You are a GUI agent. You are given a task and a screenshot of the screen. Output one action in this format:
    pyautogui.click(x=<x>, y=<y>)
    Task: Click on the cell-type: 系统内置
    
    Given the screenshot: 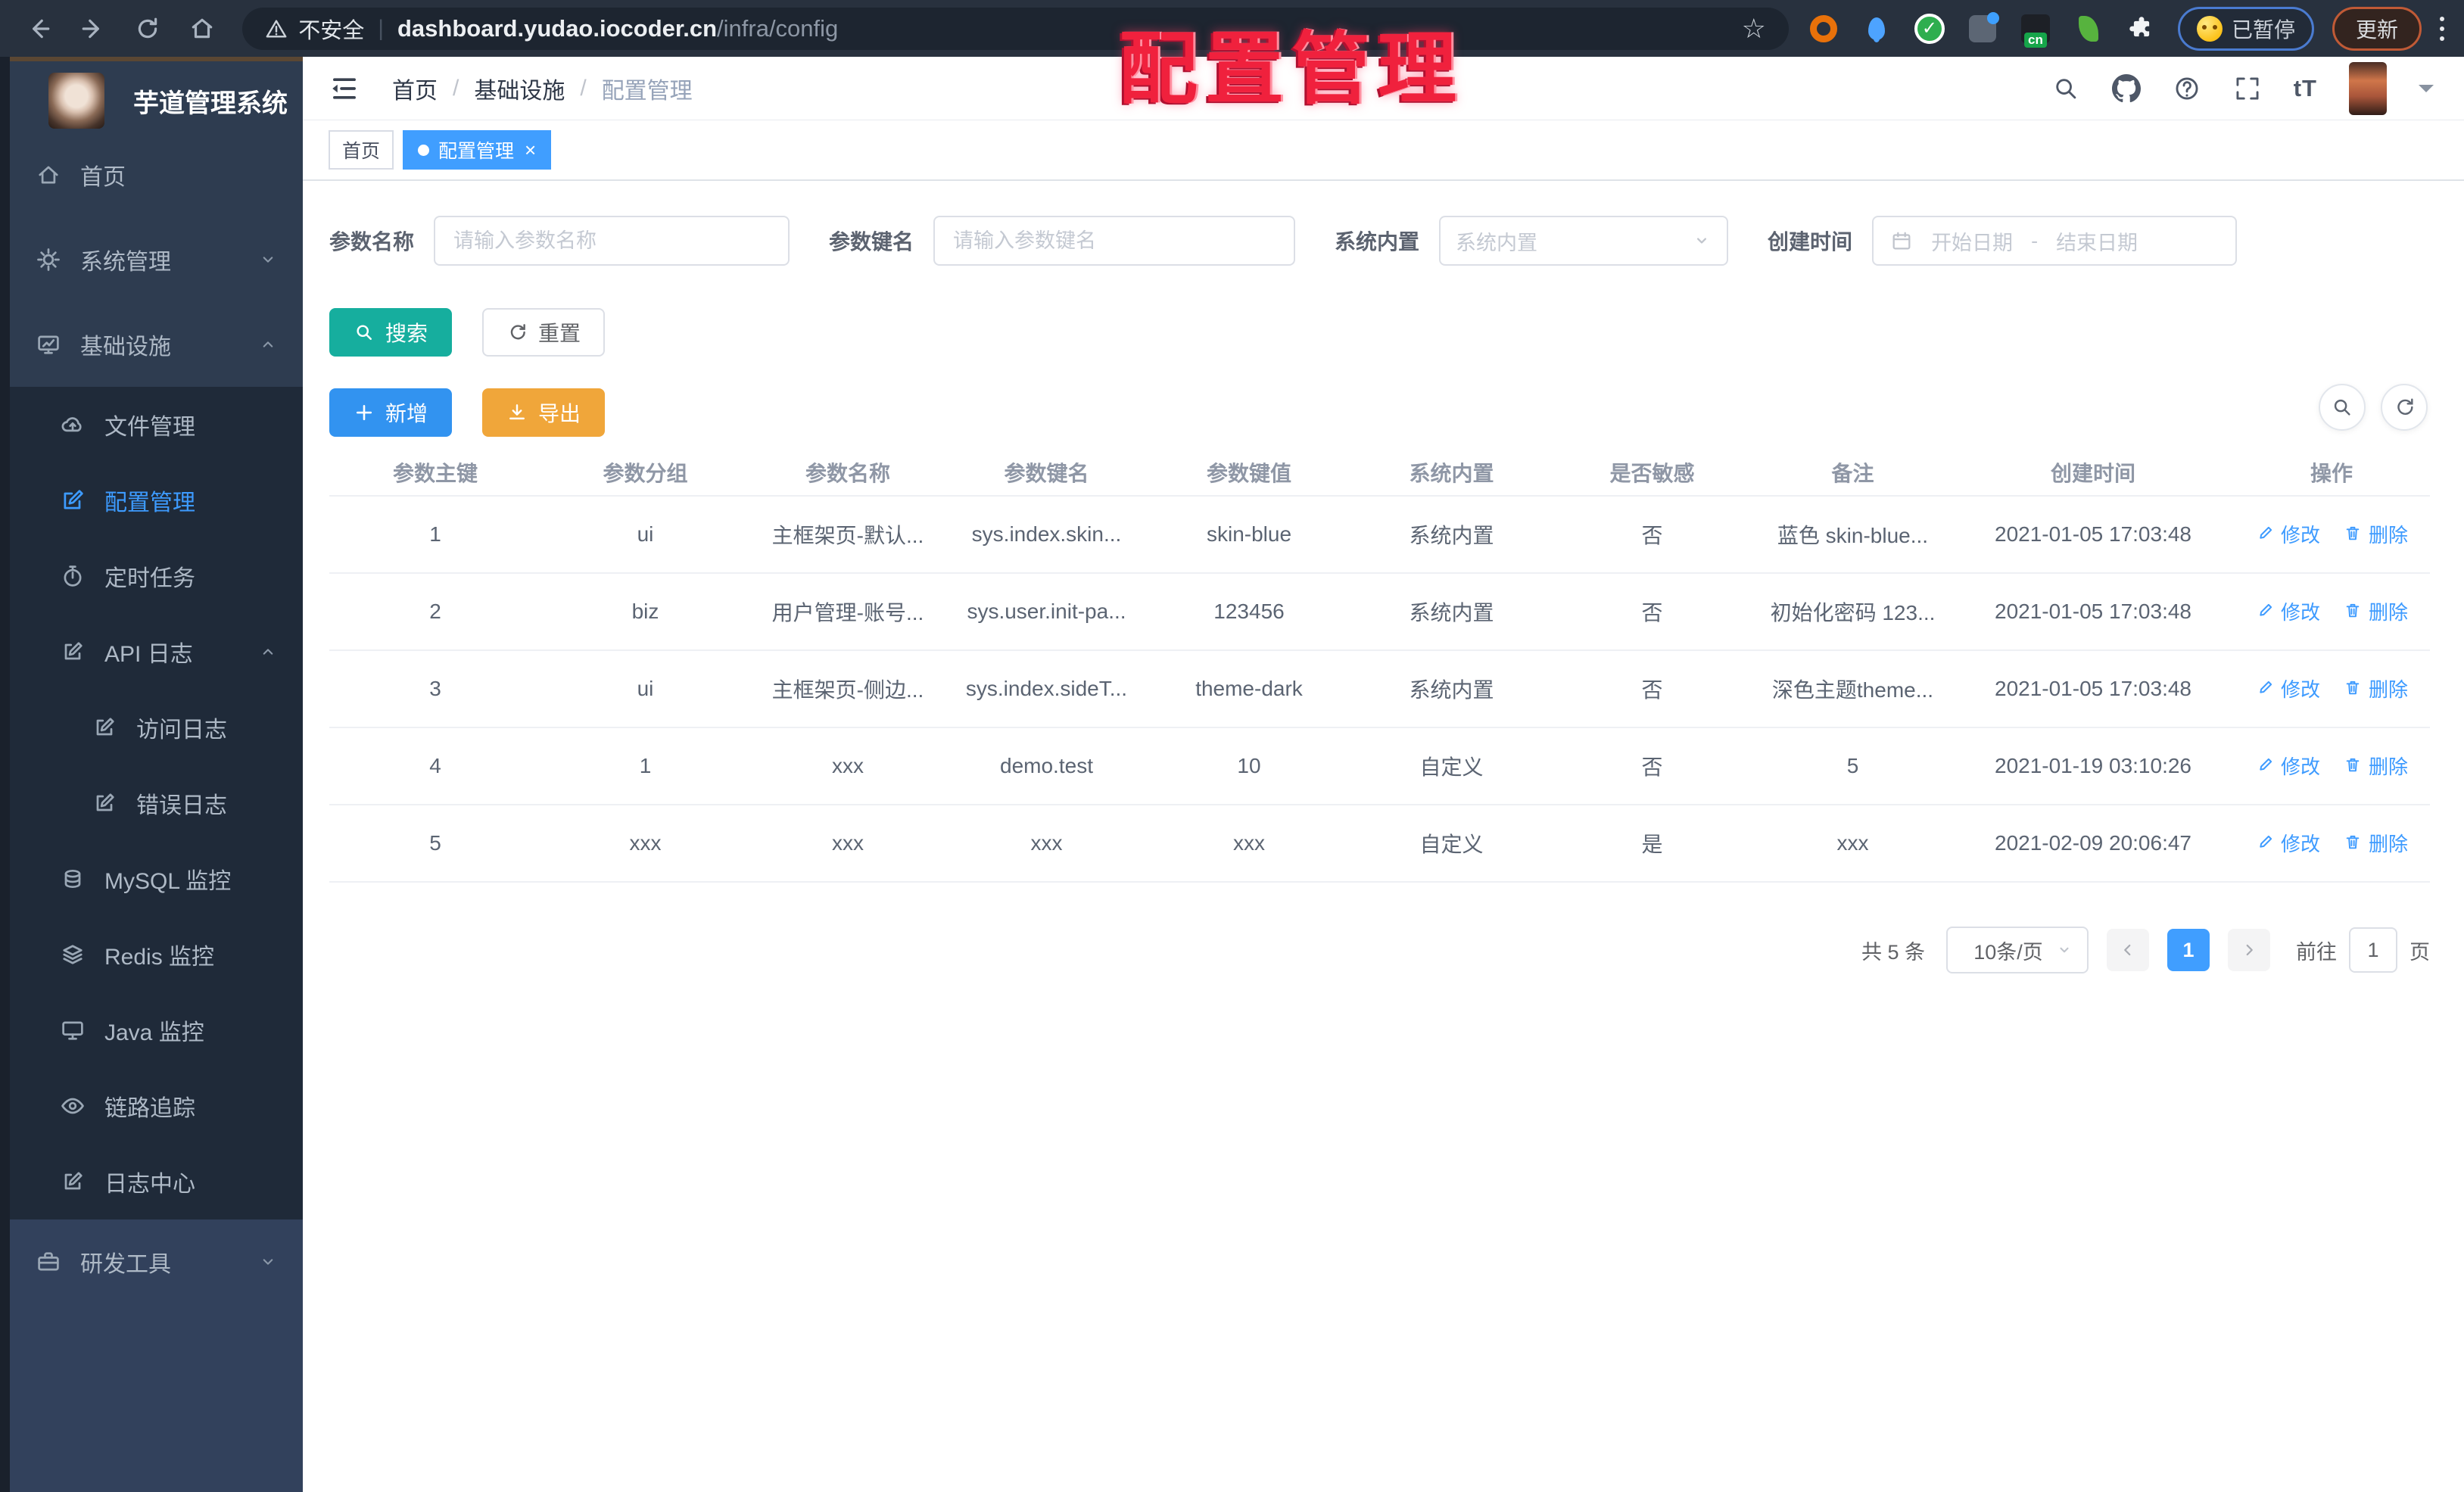 What is the action you would take?
    pyautogui.click(x=1451, y=535)
    